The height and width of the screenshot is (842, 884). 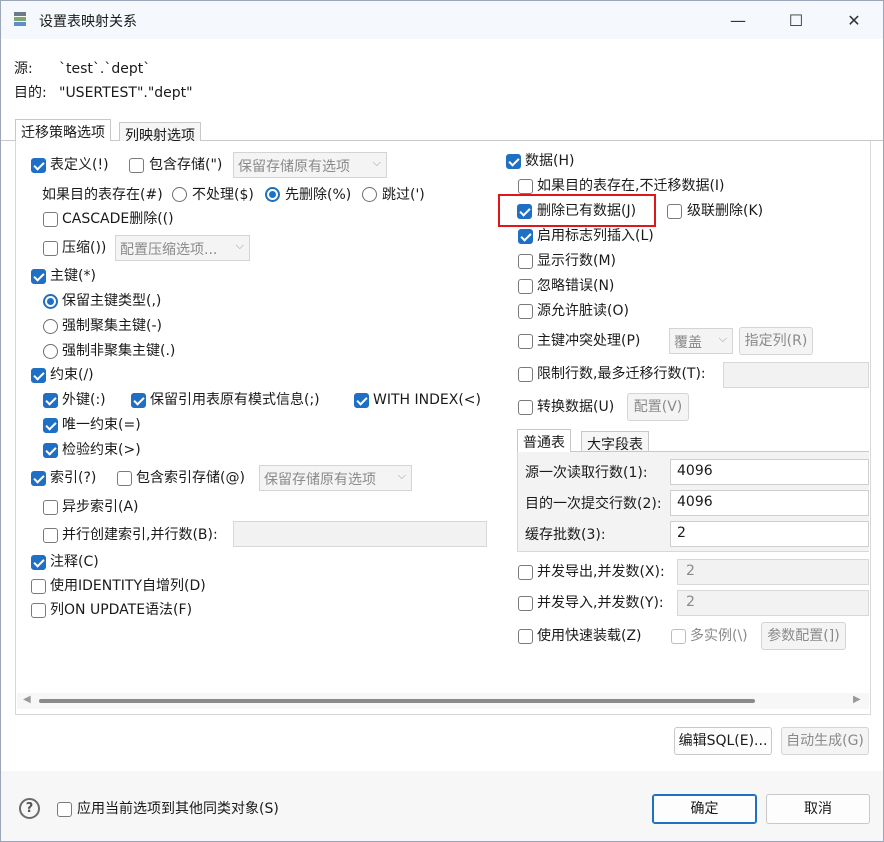 What do you see at coordinates (50, 219) in the screenshot?
I see `cascade-checkbox` at bounding box center [50, 219].